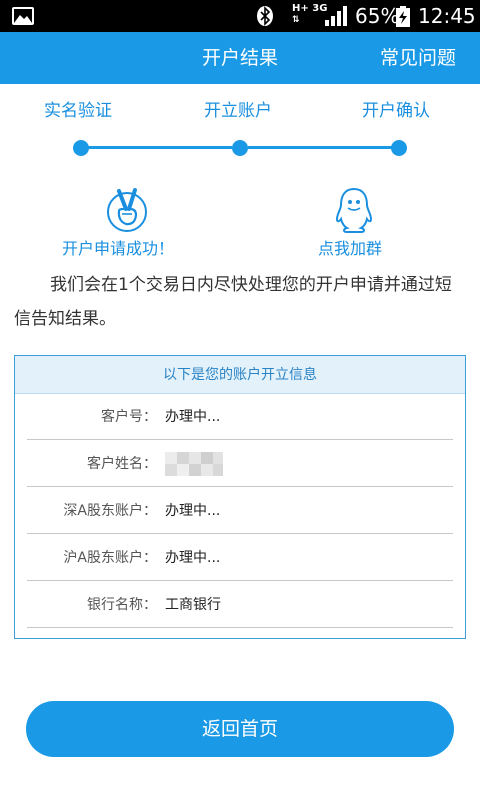  Describe the element at coordinates (127, 210) in the screenshot. I see `victory-hand-icon` at that location.